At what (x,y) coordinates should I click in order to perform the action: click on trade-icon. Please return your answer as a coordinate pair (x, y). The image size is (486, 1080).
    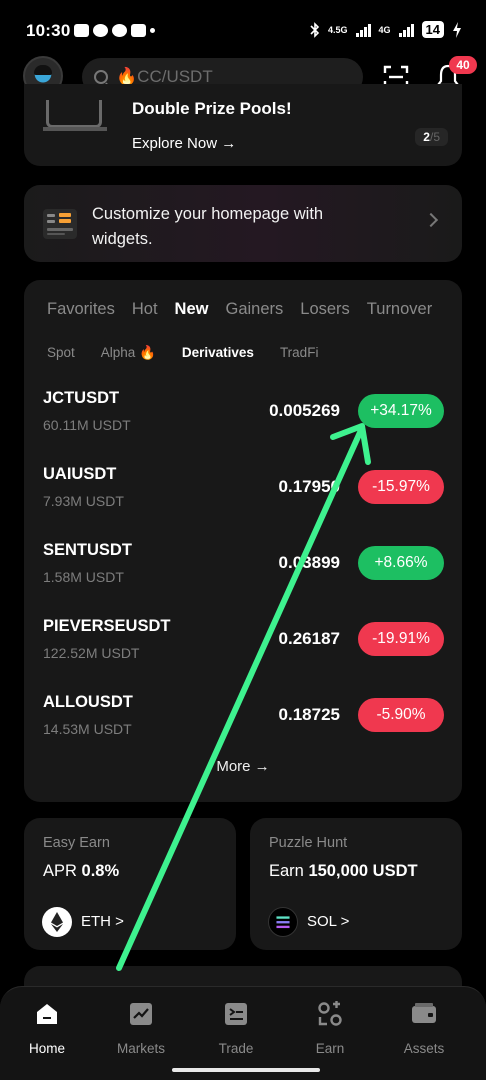
    Looking at the image, I should click on (236, 1014).